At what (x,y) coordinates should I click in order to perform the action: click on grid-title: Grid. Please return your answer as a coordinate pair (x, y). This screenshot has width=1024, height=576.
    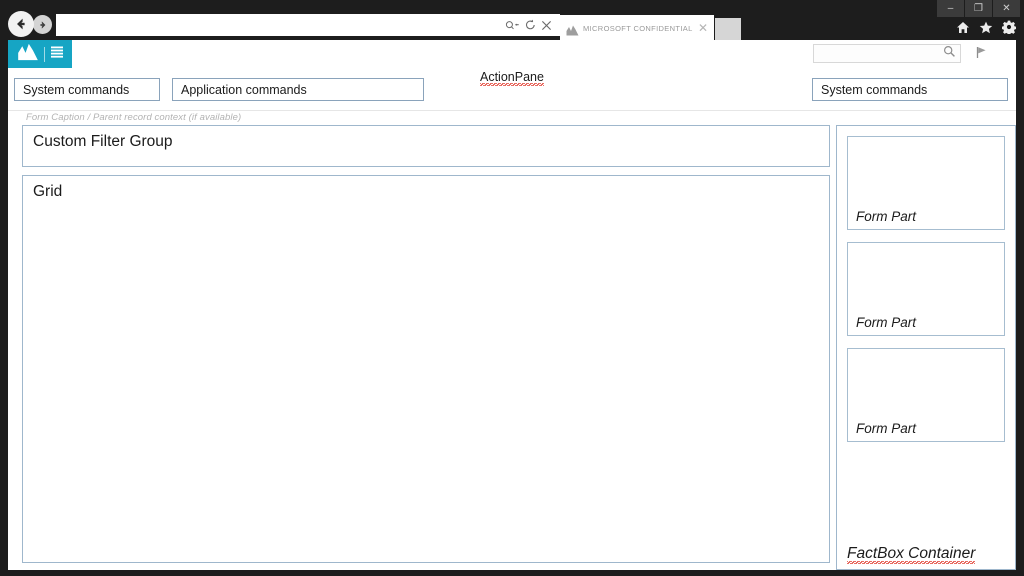
    Looking at the image, I should click on (48, 191).